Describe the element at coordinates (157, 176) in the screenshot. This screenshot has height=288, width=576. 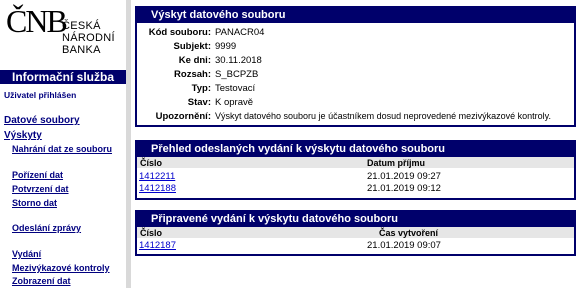
I see `release-link-1412211: 1412211` at that location.